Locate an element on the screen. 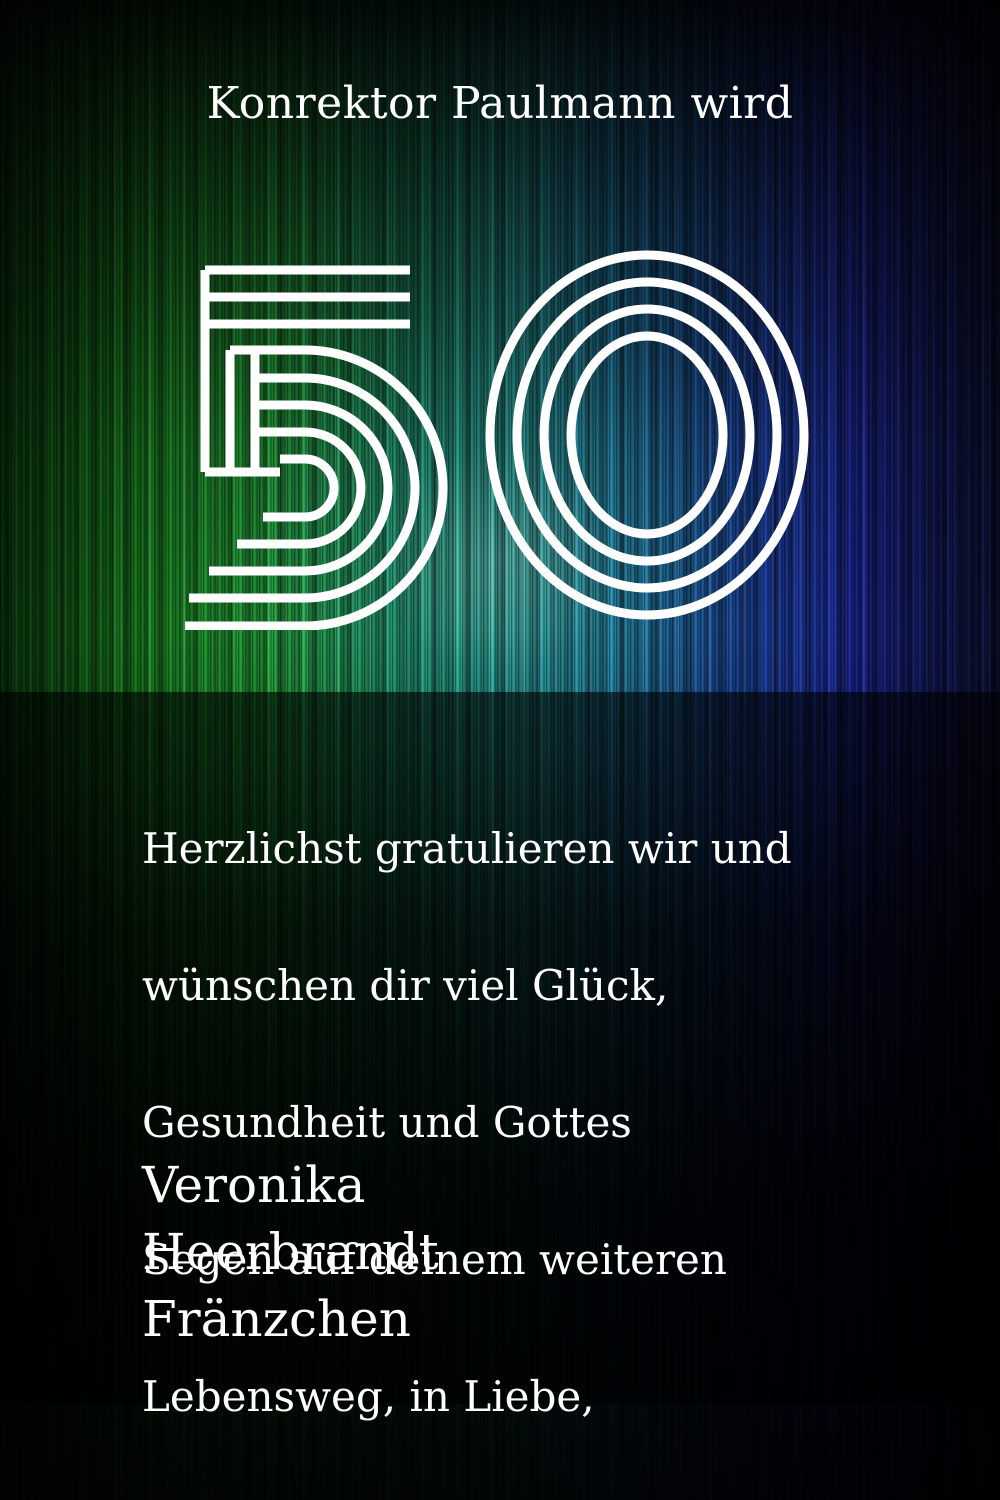 This screenshot has height=1500, width=1000. digit-five is located at coordinates (316, 447).